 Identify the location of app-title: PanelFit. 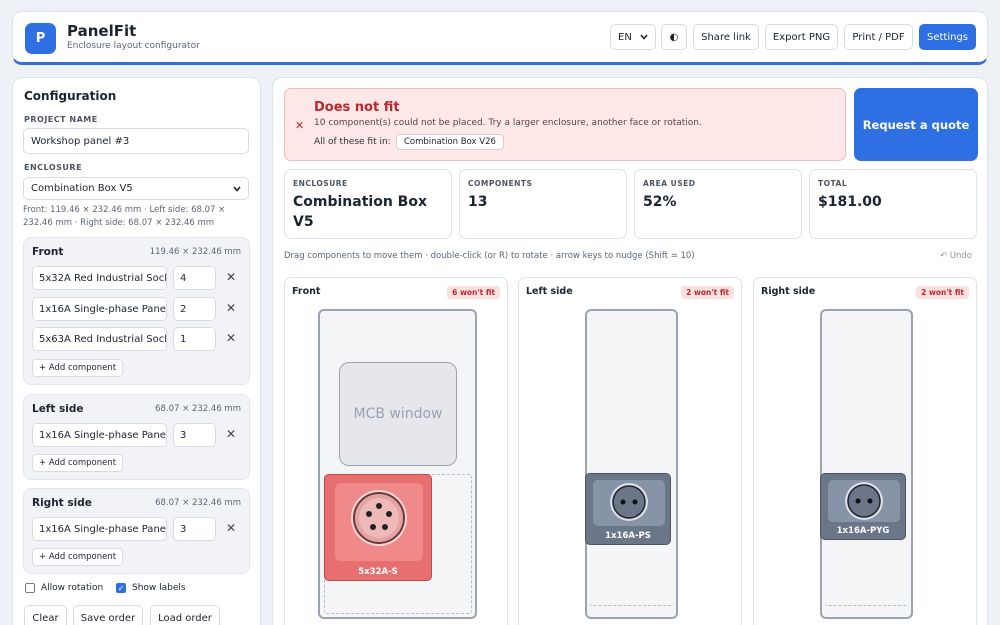
(102, 31).